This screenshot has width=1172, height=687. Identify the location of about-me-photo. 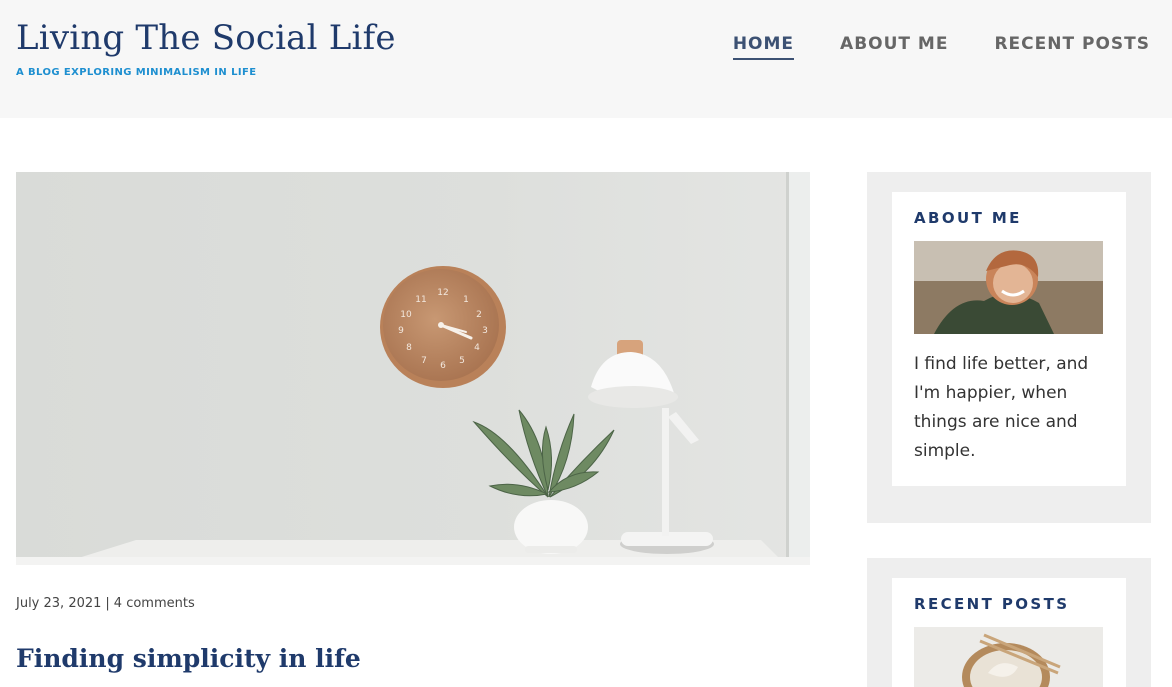
(1008, 287).